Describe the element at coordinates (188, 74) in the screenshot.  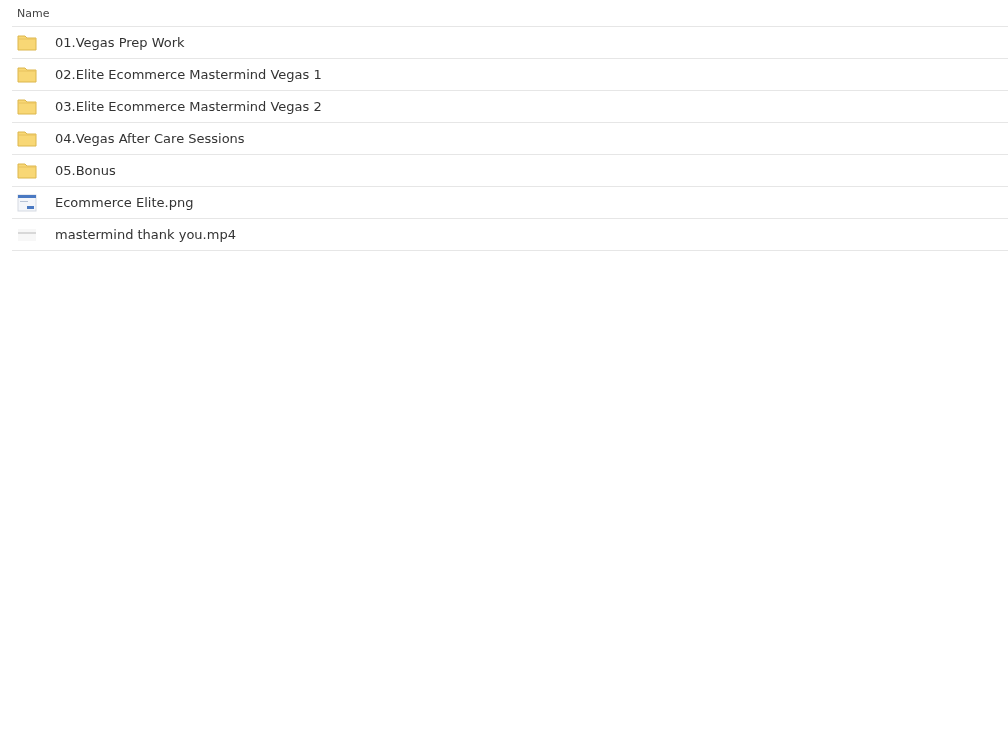
I see `folder-name: 02.Elite Ecommerce Mastermind Vegas 1` at that location.